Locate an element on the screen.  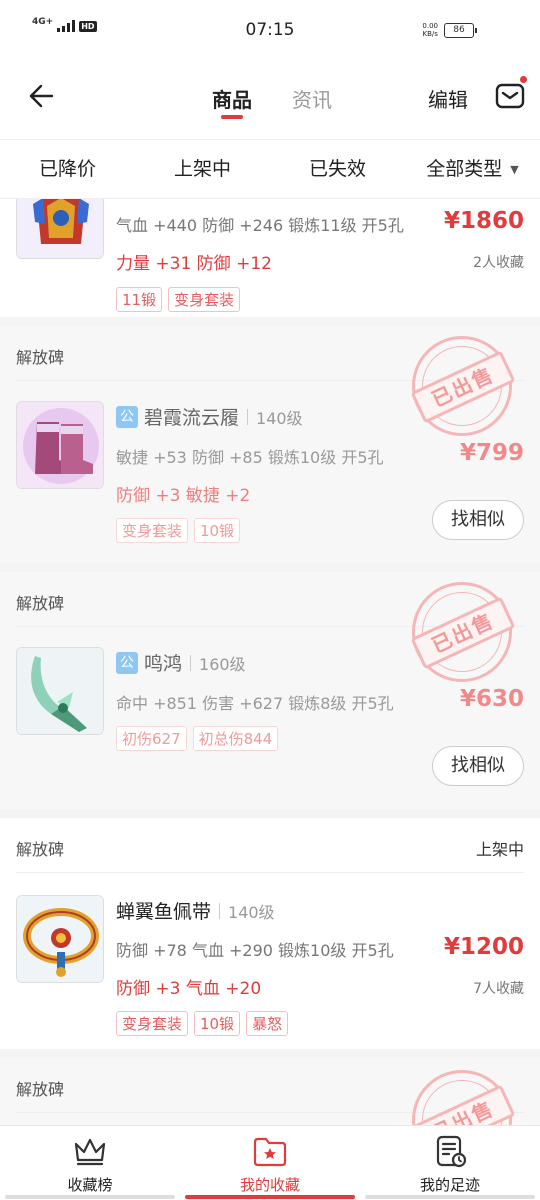
filter-on-sale: 上架中 is located at coordinates (202, 169).